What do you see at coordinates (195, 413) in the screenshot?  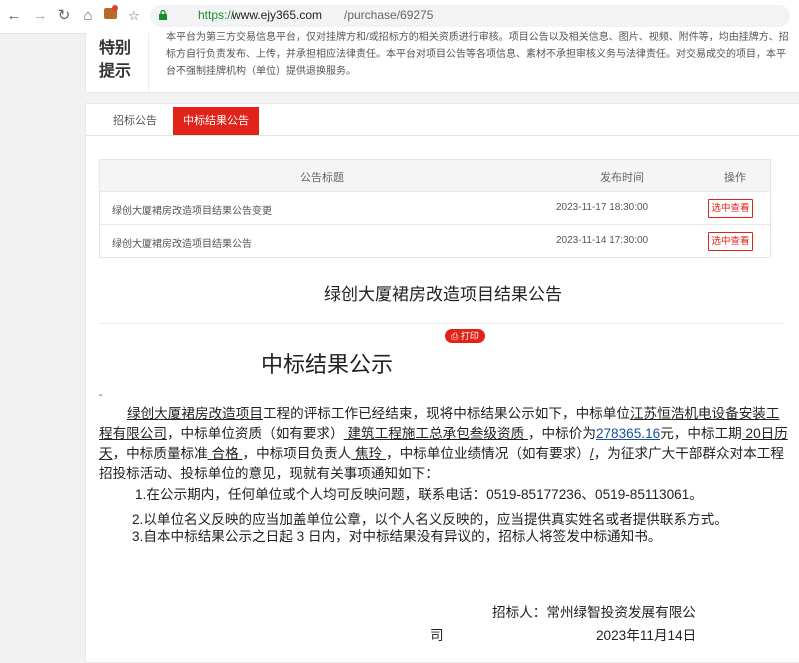 I see `project-name: 绿创大厦裙房改造项目` at bounding box center [195, 413].